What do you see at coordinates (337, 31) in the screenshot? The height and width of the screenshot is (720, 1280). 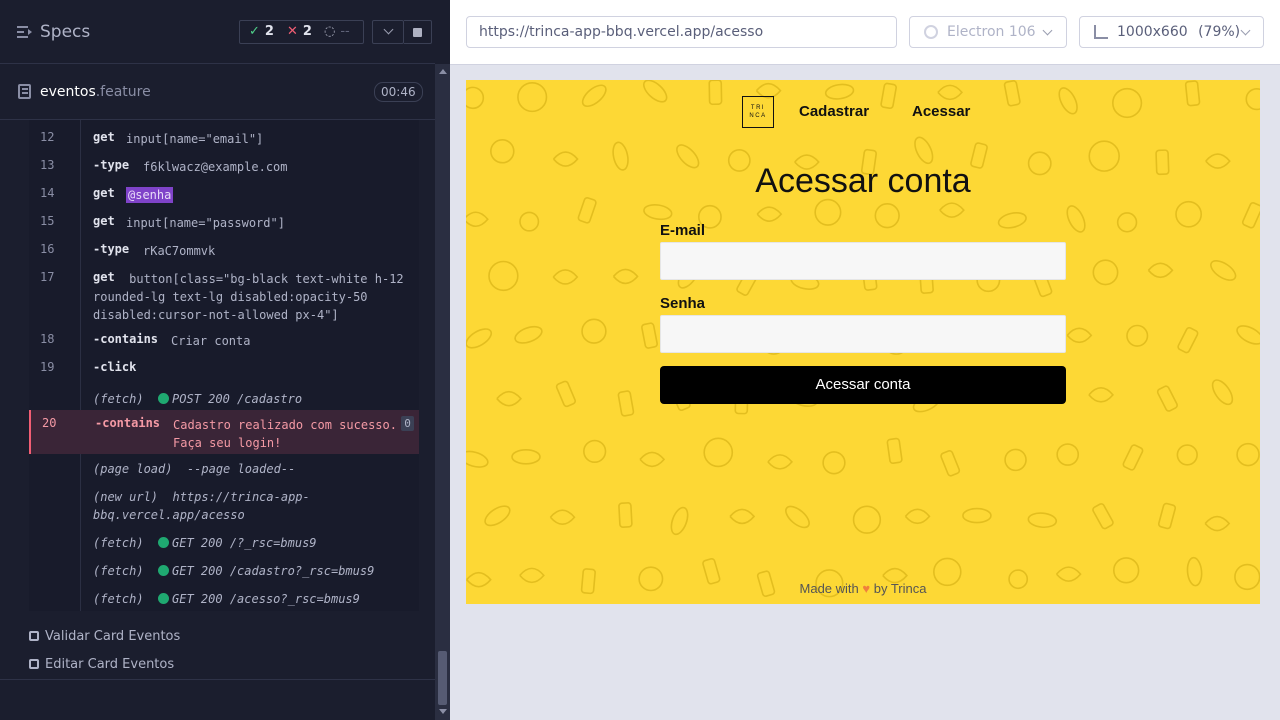 I see `pending-count: ◌ --` at bounding box center [337, 31].